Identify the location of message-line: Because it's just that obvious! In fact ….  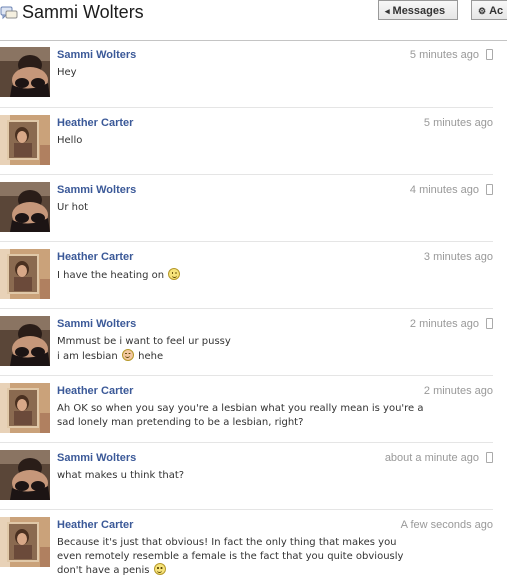
(237, 543).